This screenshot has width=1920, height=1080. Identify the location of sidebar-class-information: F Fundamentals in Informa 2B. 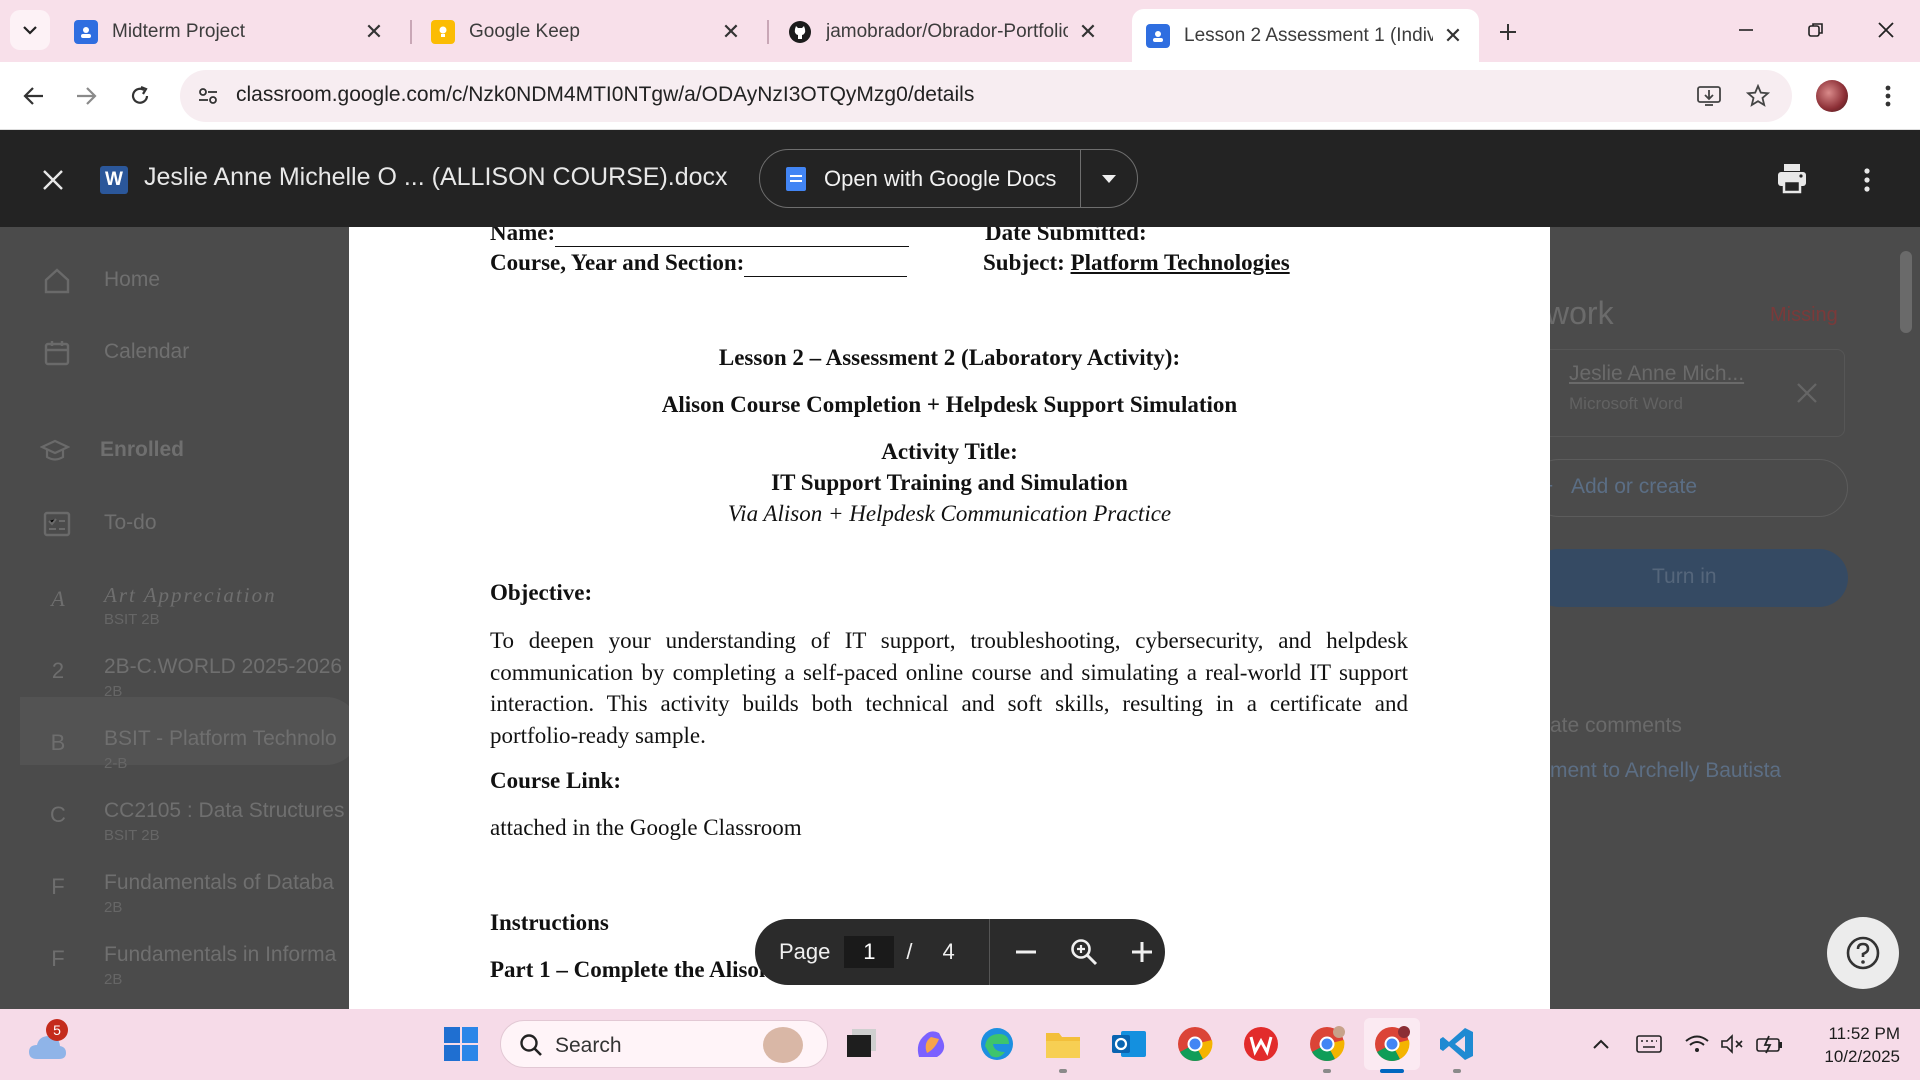
(175, 957).